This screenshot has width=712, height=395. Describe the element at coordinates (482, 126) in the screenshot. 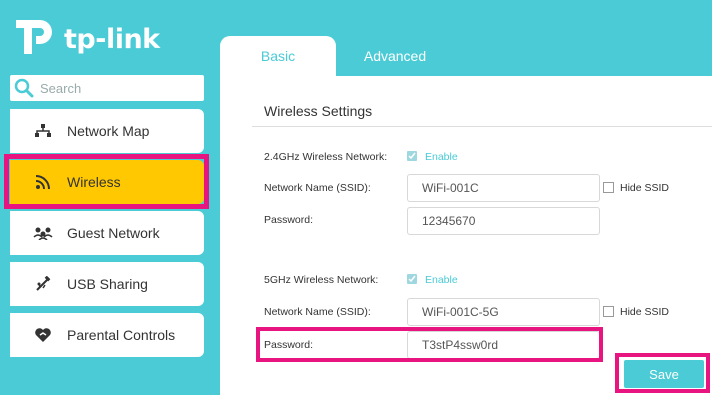

I see `section-divider` at that location.